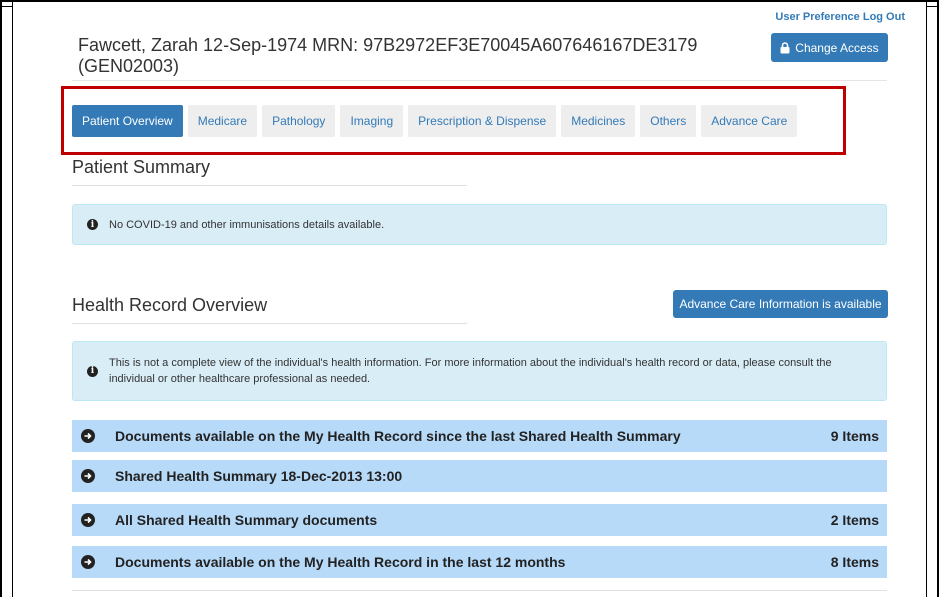 Image resolution: width=939 pixels, height=597 pixels. What do you see at coordinates (837, 47) in the screenshot?
I see `change-access-label: Change Access` at bounding box center [837, 47].